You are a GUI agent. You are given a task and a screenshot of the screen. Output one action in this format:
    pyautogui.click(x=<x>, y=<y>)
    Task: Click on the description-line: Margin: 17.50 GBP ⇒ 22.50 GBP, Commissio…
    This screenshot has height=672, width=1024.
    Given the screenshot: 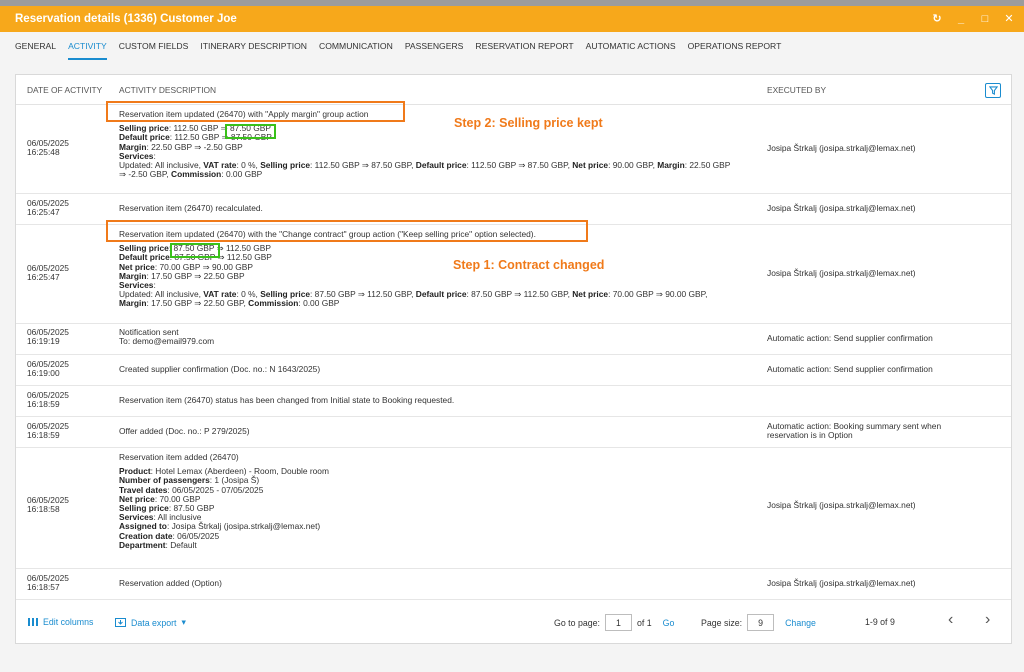 What is the action you would take?
    pyautogui.click(x=229, y=303)
    